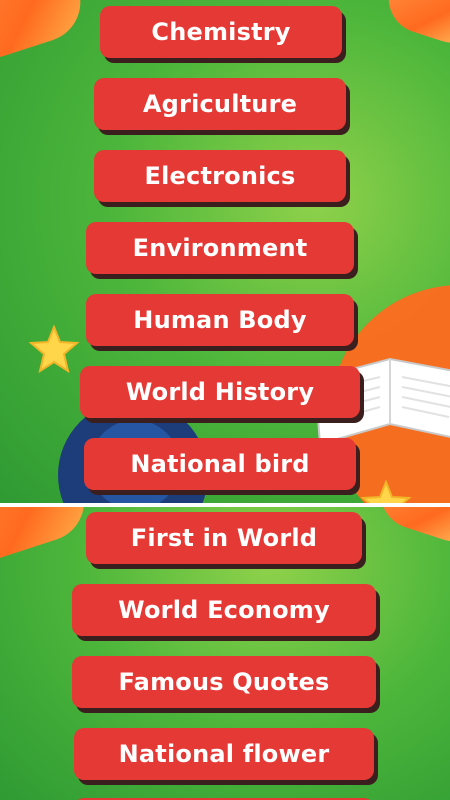 The image size is (450, 800). Describe the element at coordinates (220, 464) in the screenshot. I see `category-button-national-bird: National bird` at that location.